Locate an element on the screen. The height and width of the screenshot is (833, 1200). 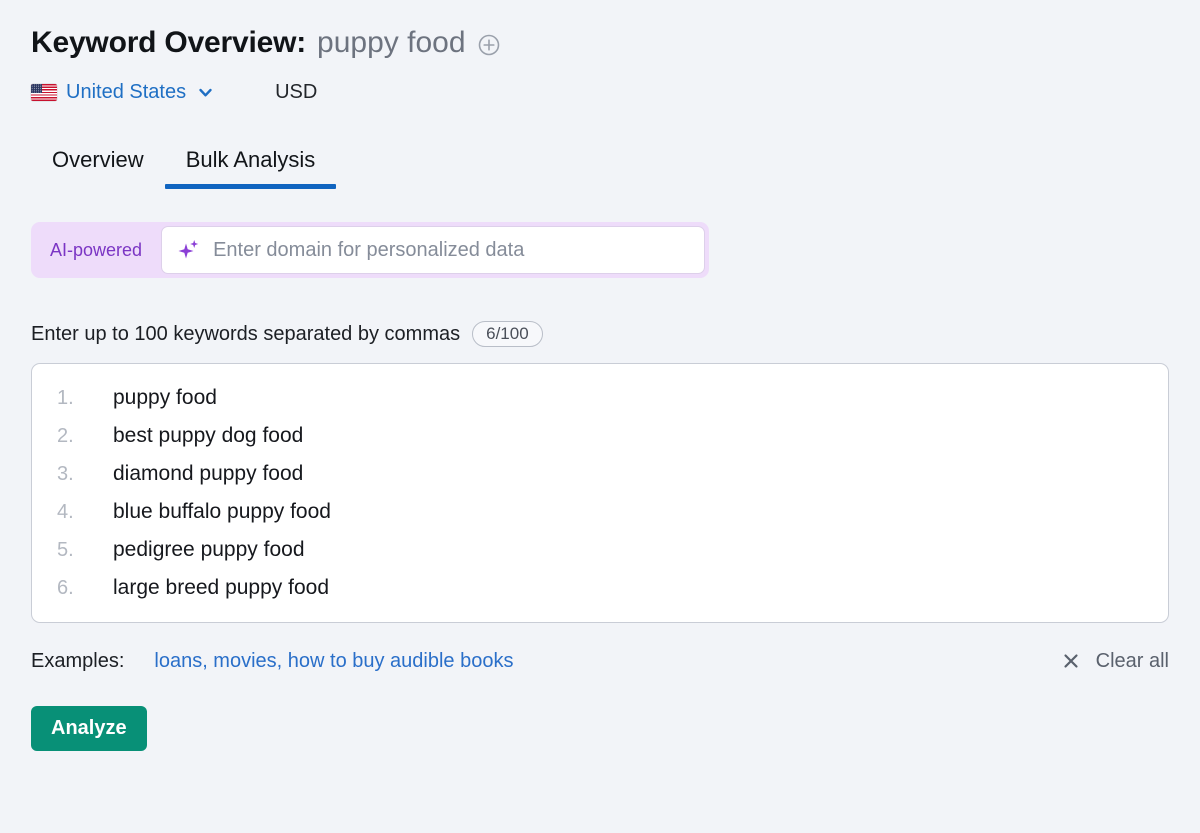
domain-input is located at coordinates (451, 250).